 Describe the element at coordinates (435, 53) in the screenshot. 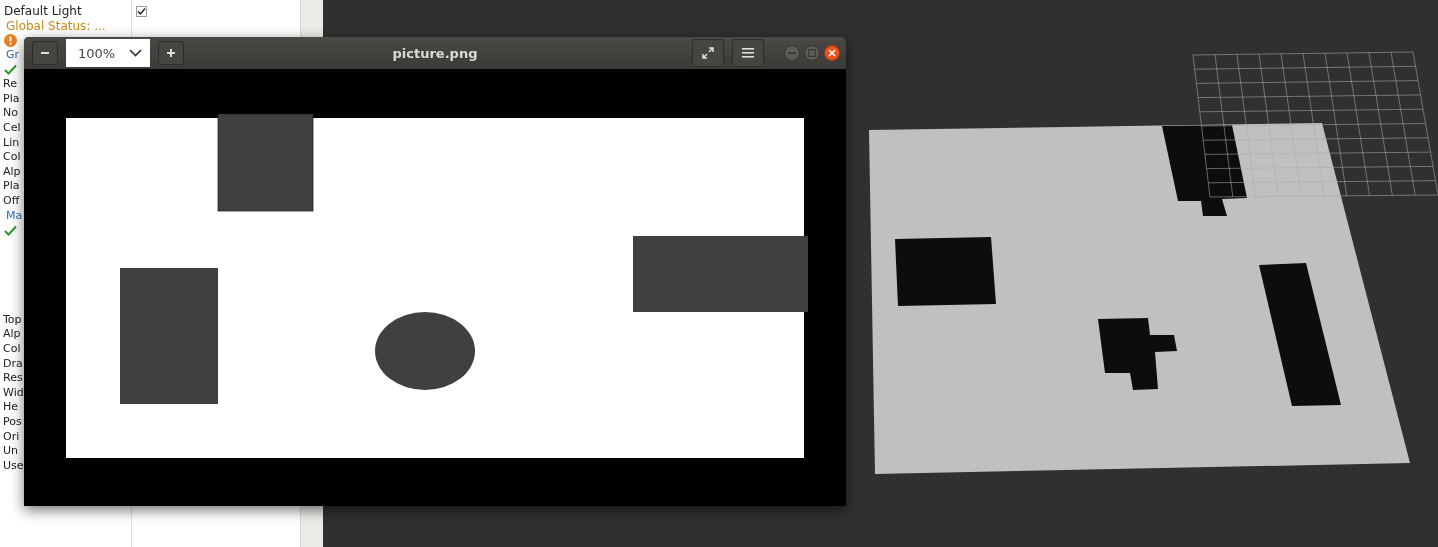

I see `window-title: picture.png` at that location.